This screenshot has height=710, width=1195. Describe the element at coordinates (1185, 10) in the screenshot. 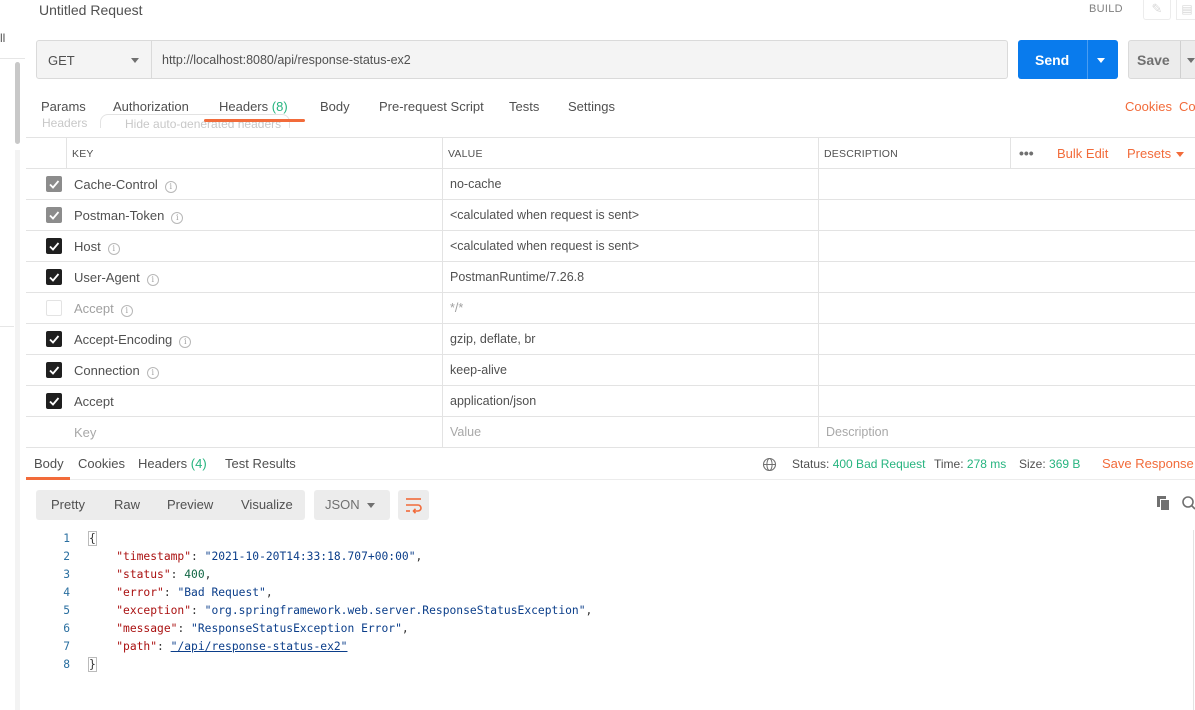

I see `documentation-button: ▤` at that location.